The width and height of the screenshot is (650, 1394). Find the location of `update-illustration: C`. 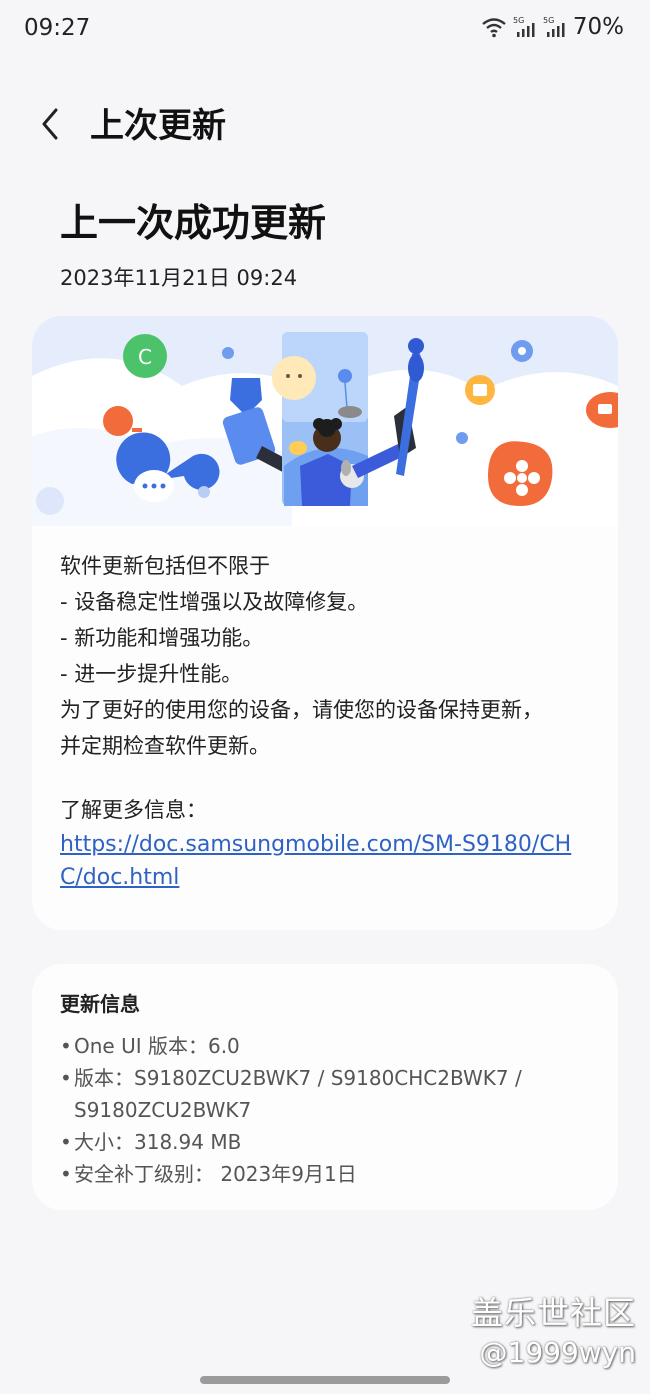

update-illustration: C is located at coordinates (325, 421).